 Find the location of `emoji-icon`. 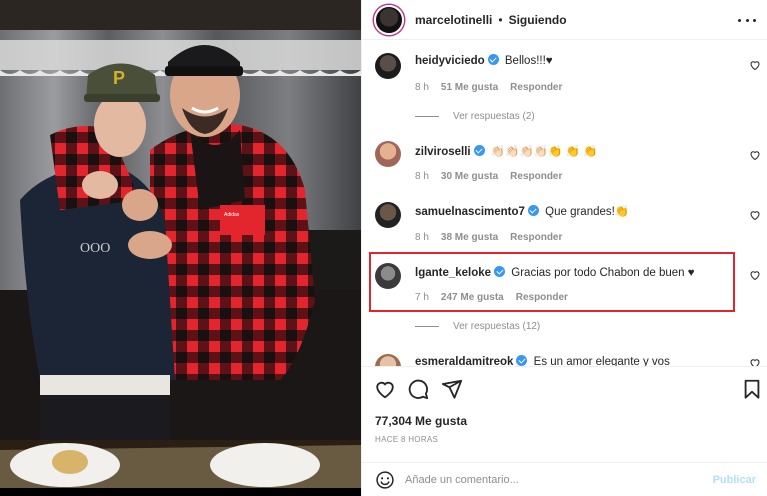

emoji-icon is located at coordinates (385, 480).